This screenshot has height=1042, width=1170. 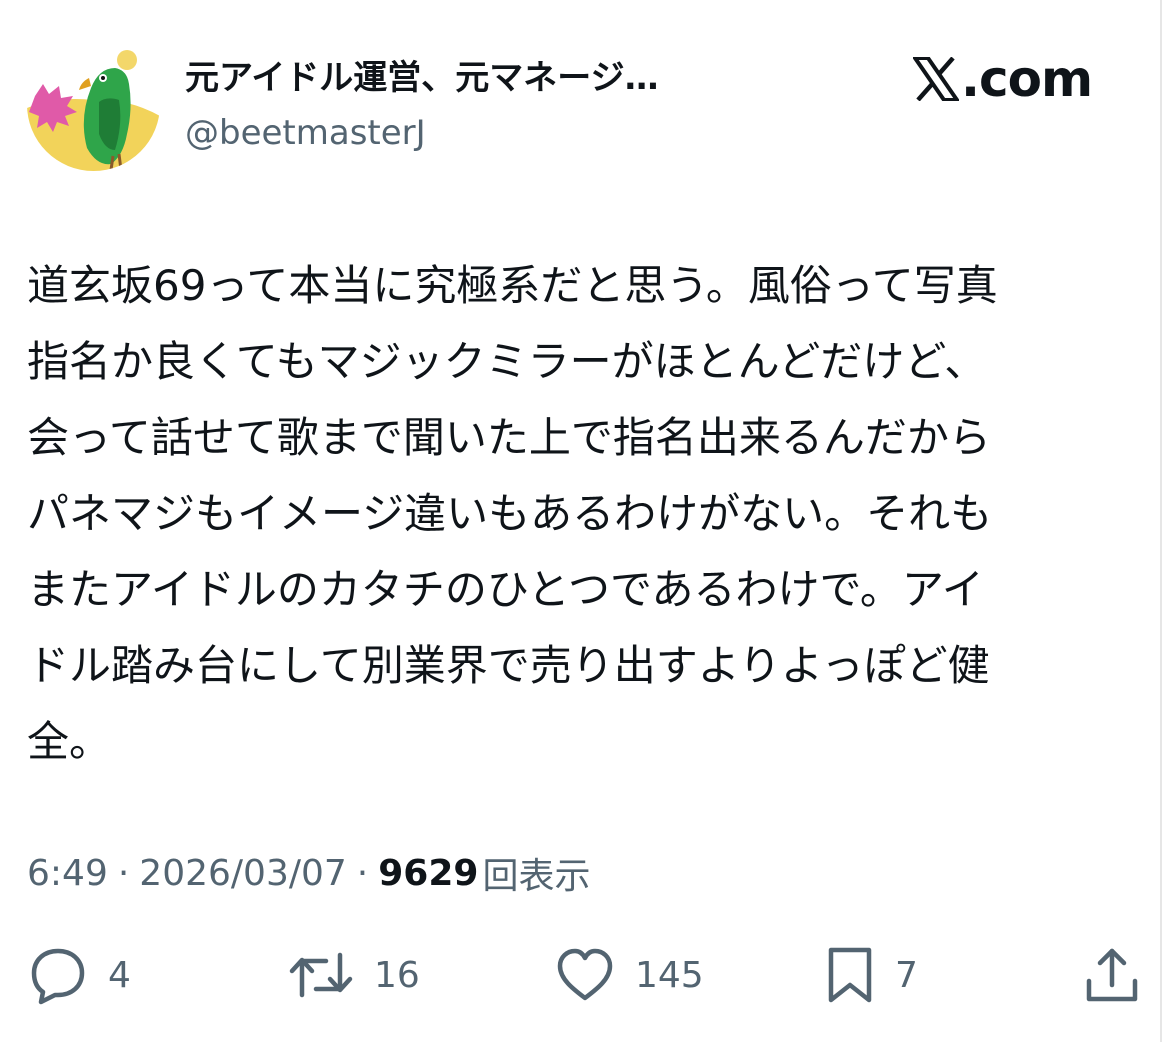 I want to click on bookmark-count: 7, so click(x=906, y=975).